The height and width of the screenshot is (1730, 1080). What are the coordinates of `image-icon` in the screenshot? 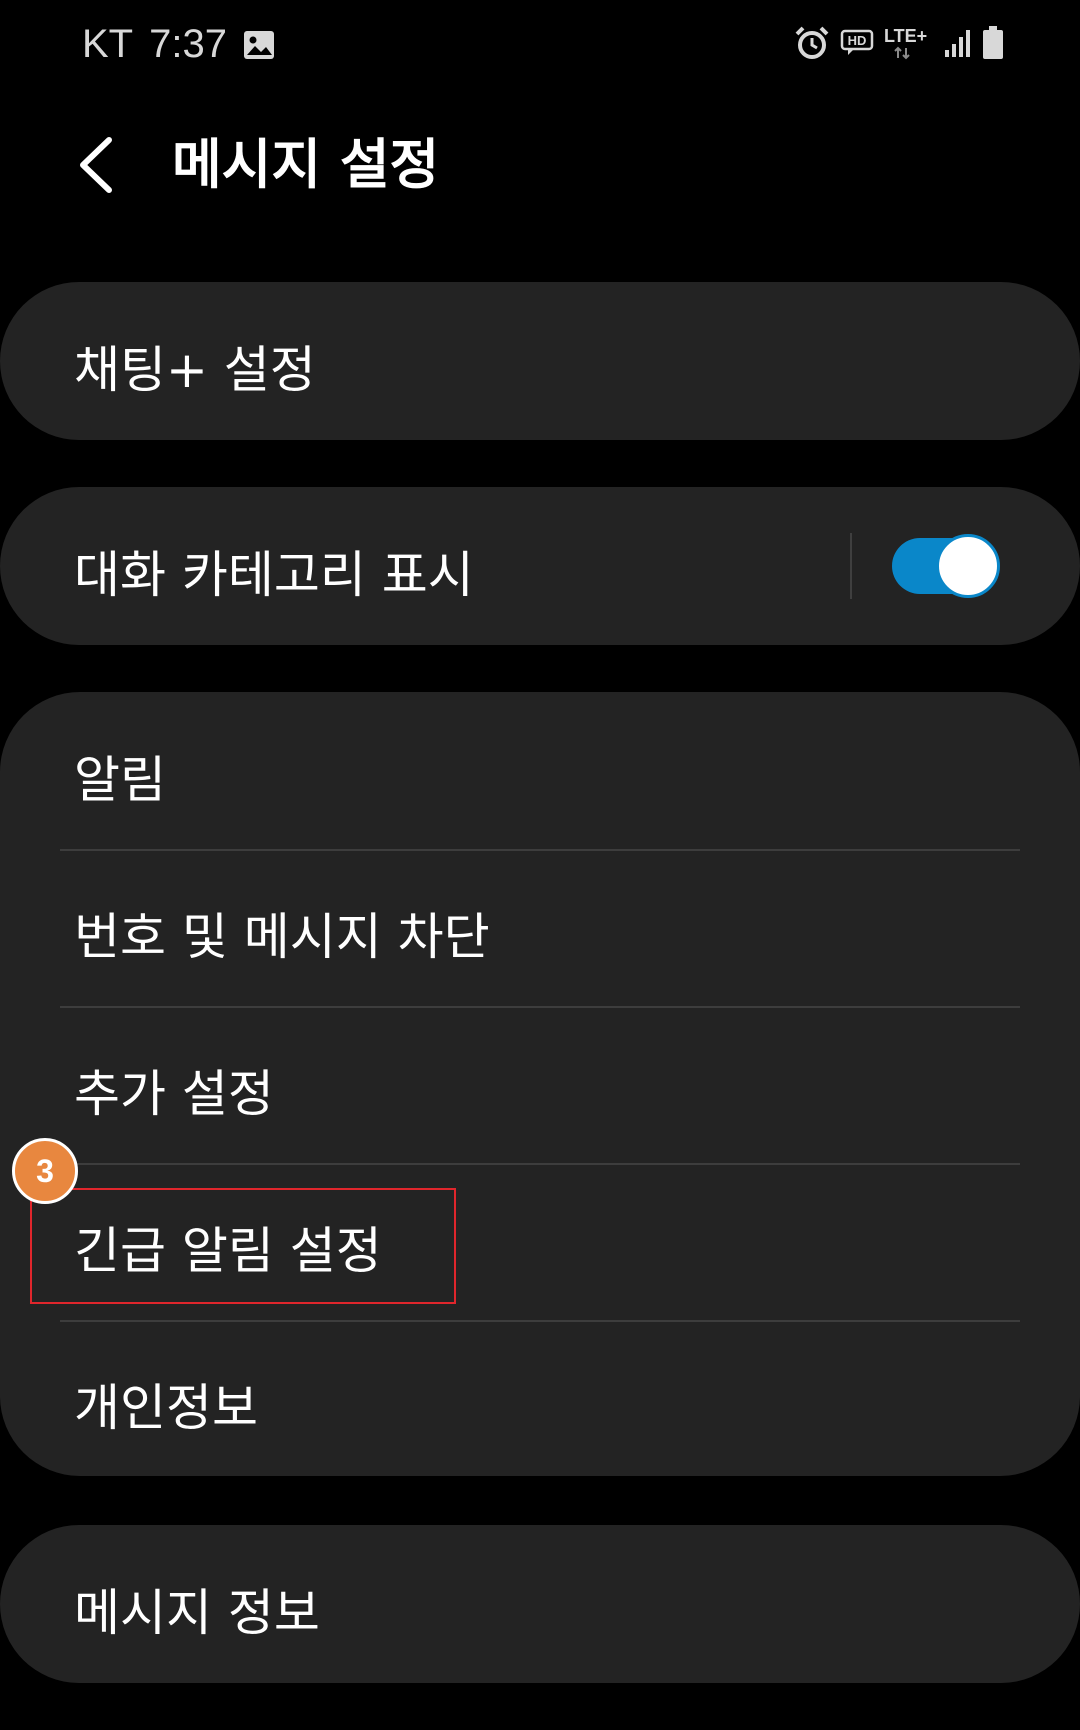 It's located at (259, 45).